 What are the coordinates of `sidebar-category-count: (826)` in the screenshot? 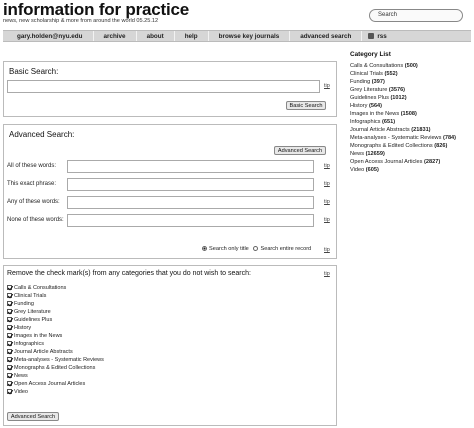 It's located at (441, 146).